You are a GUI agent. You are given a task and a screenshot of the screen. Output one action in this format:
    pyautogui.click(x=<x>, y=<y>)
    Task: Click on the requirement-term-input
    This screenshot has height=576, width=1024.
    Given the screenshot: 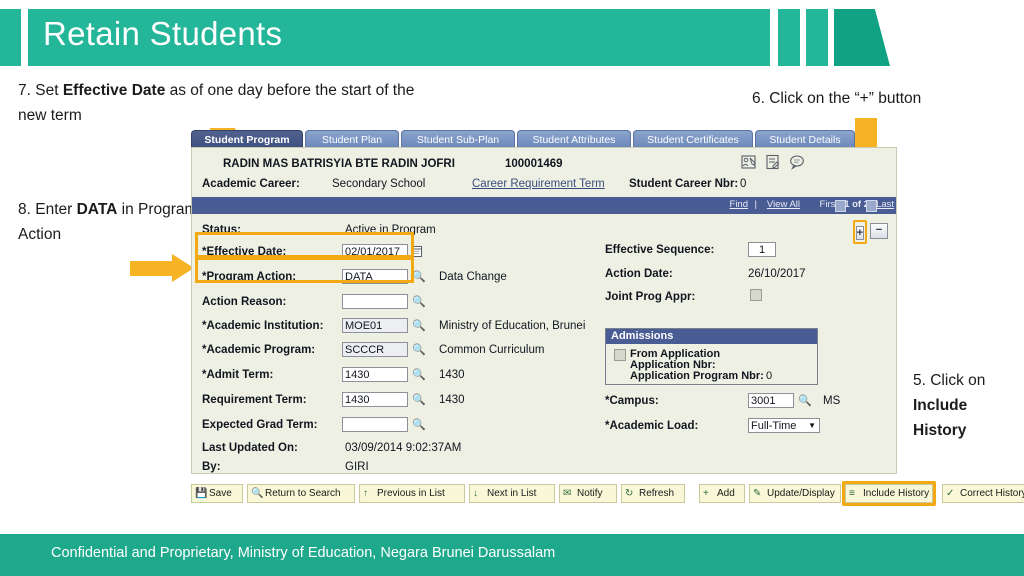 What is the action you would take?
    pyautogui.click(x=375, y=399)
    